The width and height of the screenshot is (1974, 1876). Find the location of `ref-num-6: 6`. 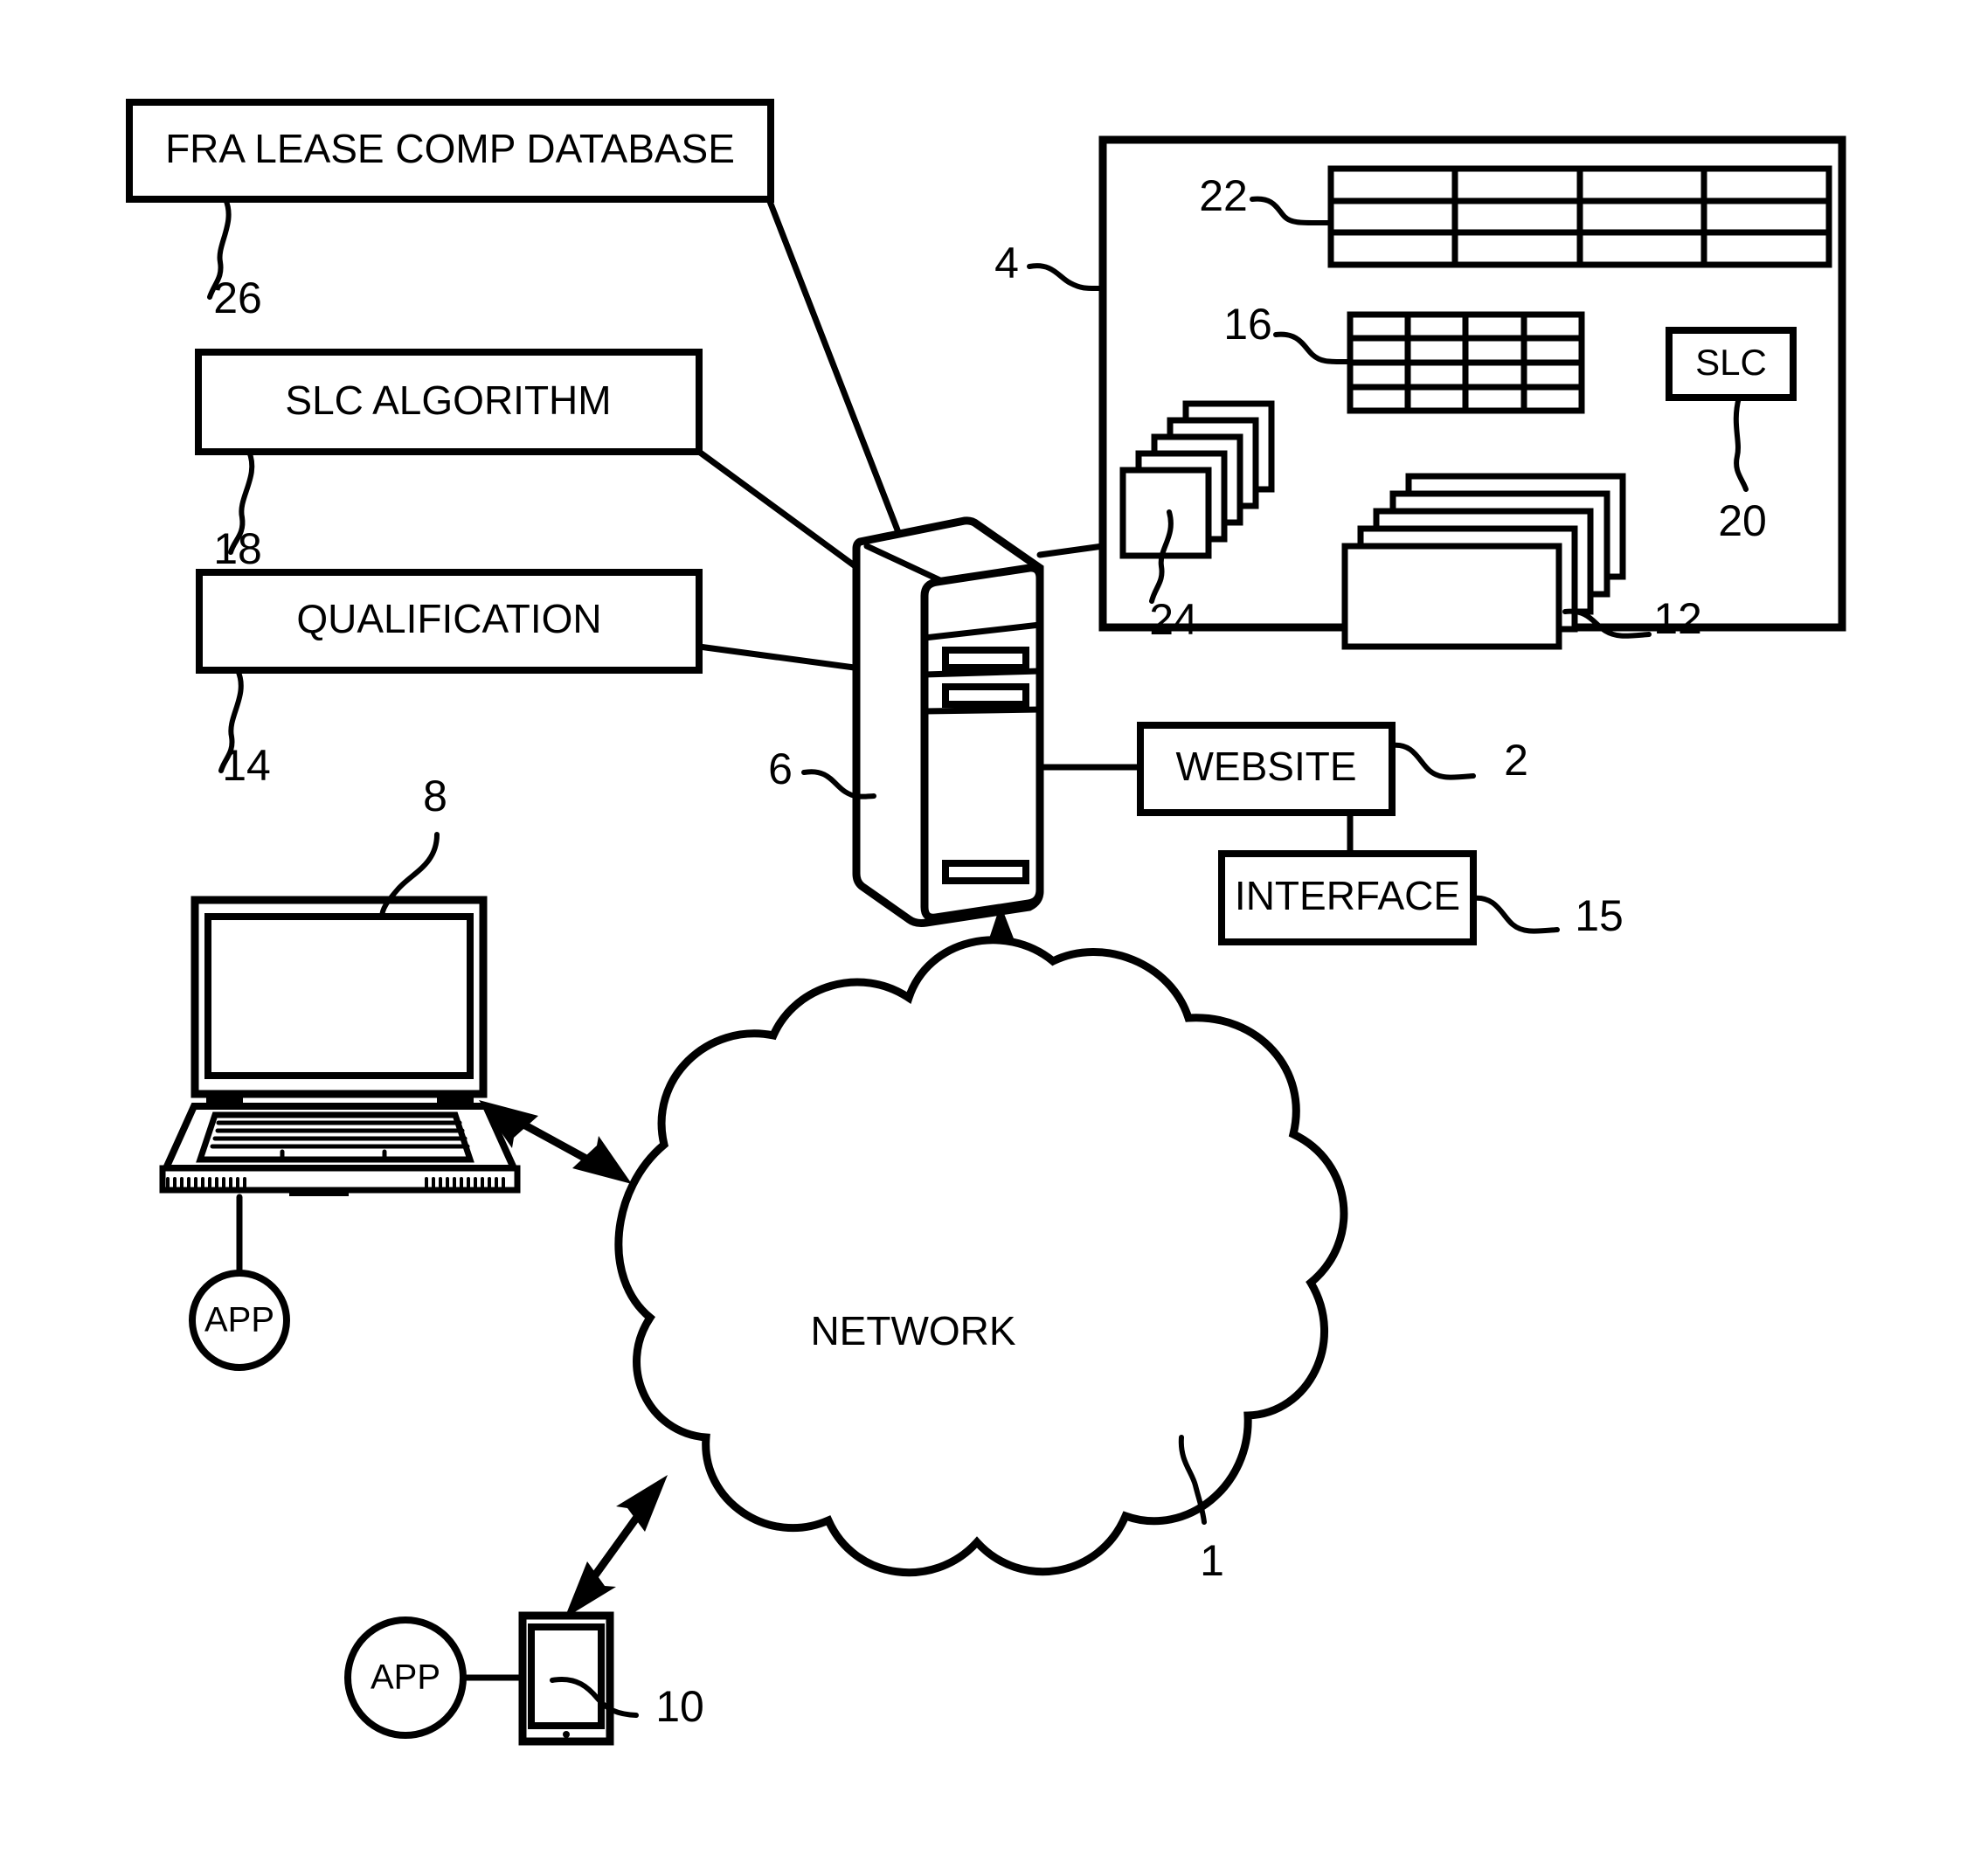

ref-num-6: 6 is located at coordinates (780, 768).